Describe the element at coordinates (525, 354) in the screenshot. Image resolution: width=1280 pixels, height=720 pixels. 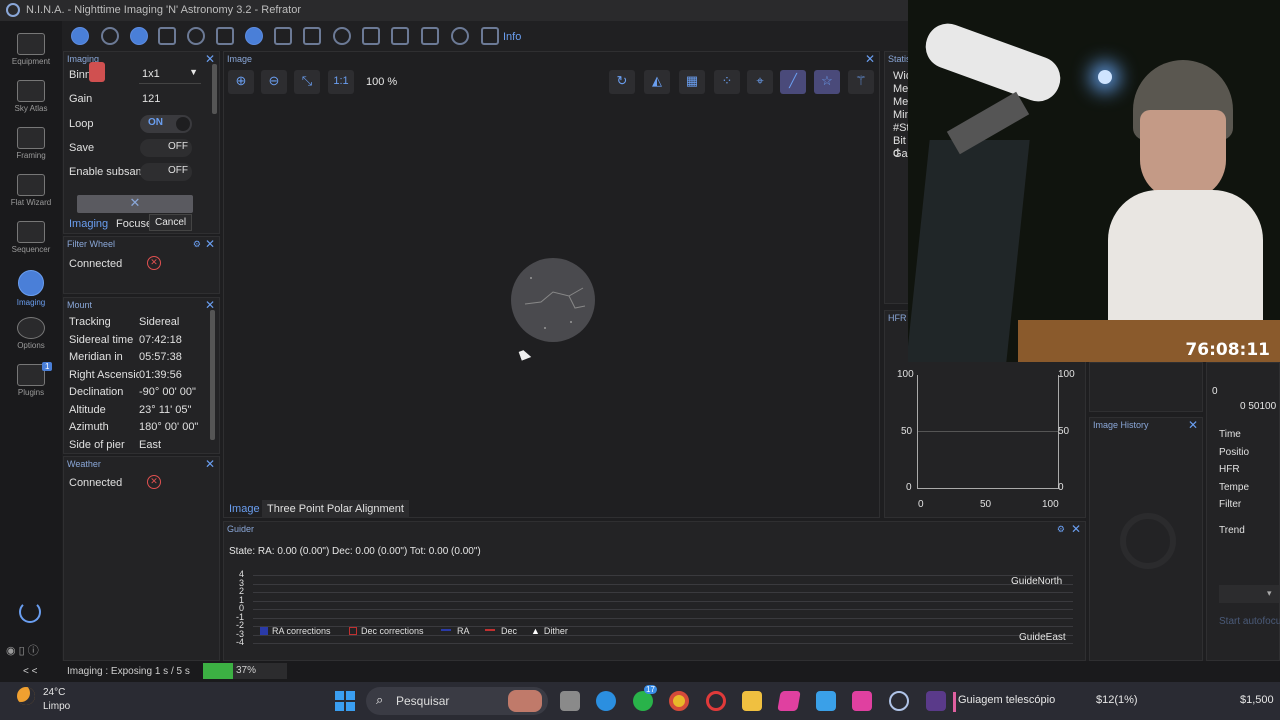
I see `mouse-cursor` at that location.